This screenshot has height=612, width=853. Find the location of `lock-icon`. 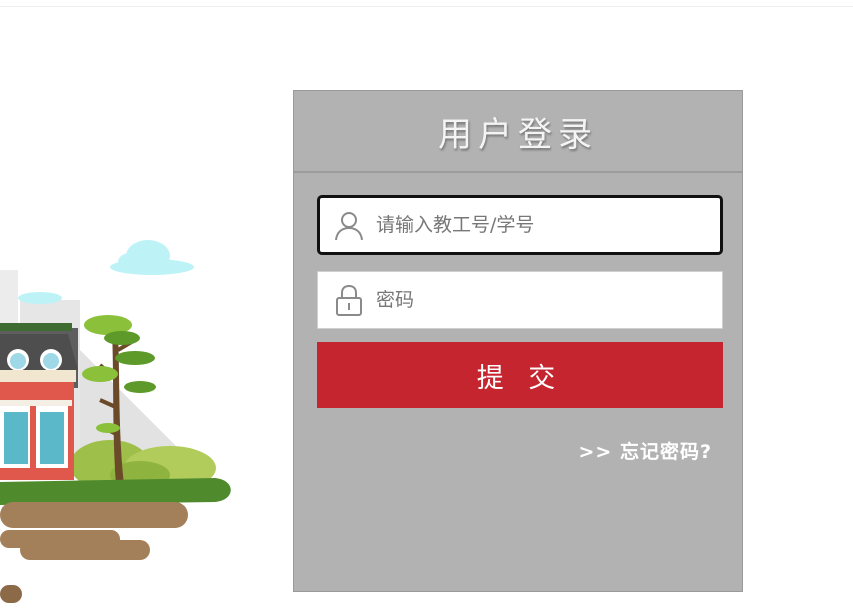

lock-icon is located at coordinates (349, 300).